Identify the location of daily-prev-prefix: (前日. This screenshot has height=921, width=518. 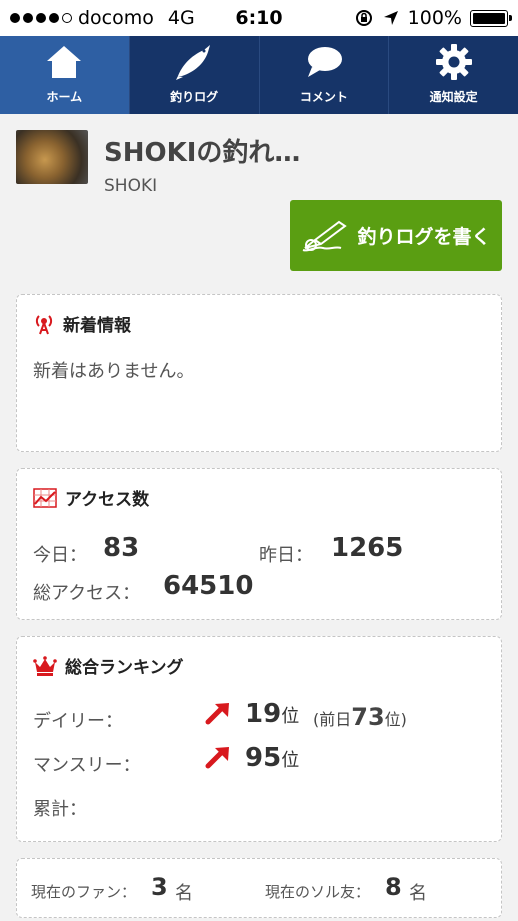
(332, 719).